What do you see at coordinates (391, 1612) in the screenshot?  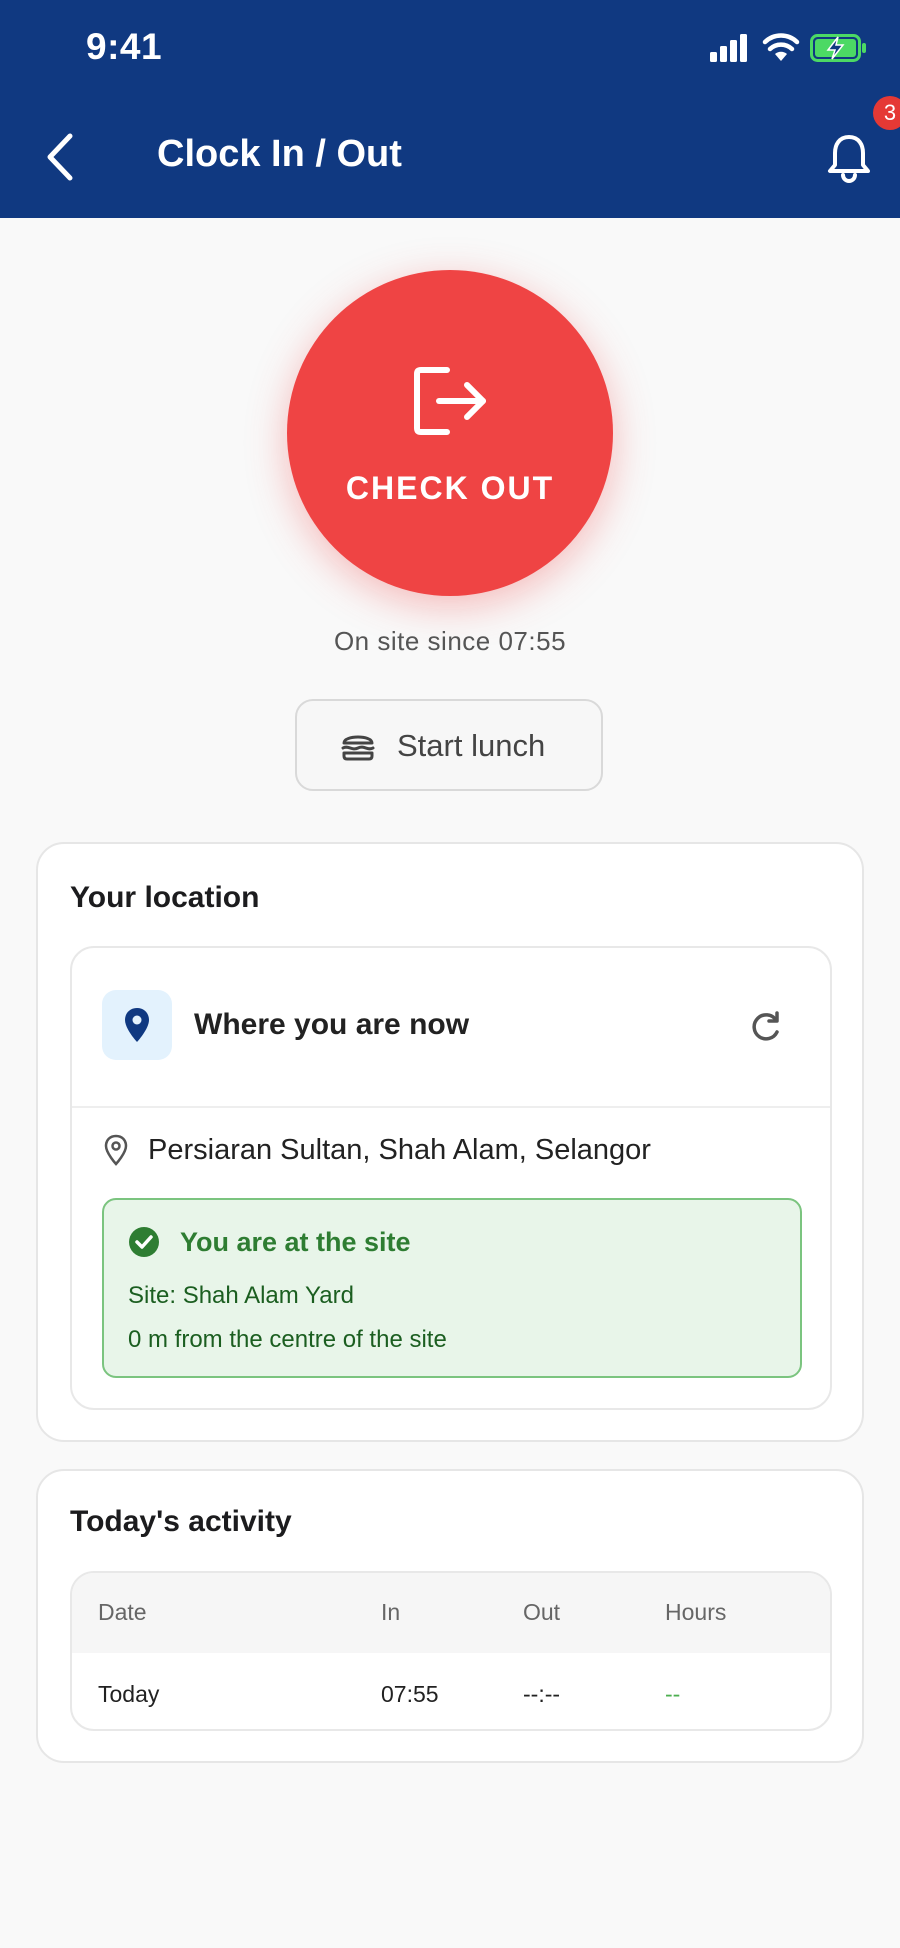 I see `column-header-in: In` at bounding box center [391, 1612].